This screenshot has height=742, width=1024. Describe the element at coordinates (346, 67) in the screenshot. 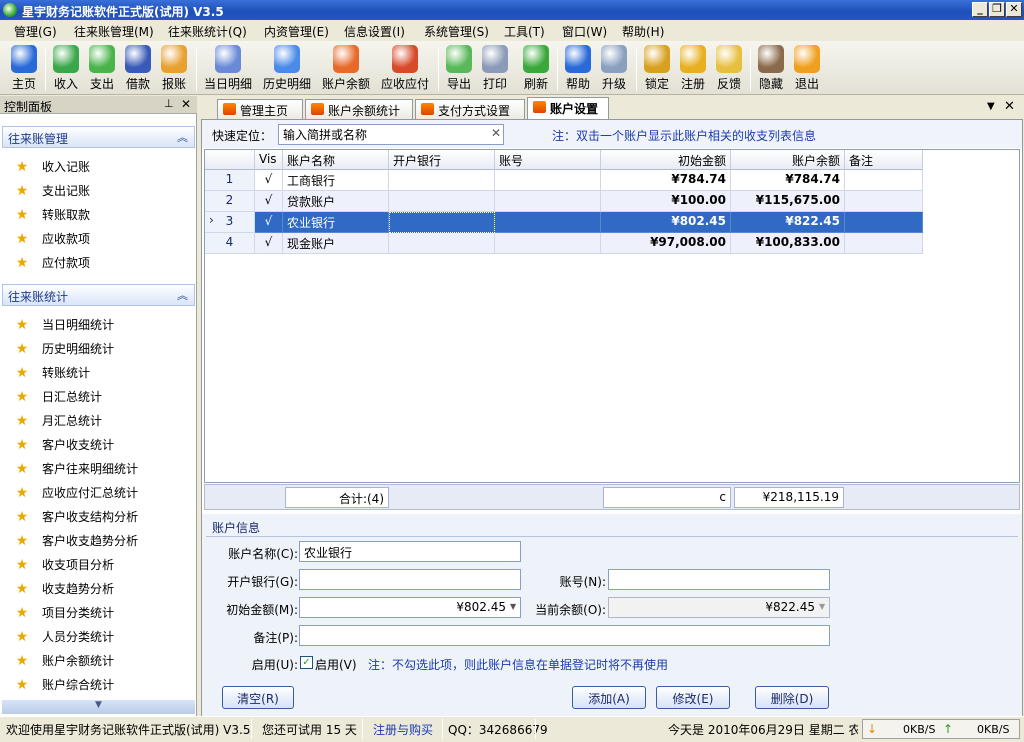

I see `account-balance-button: 账户余额` at that location.